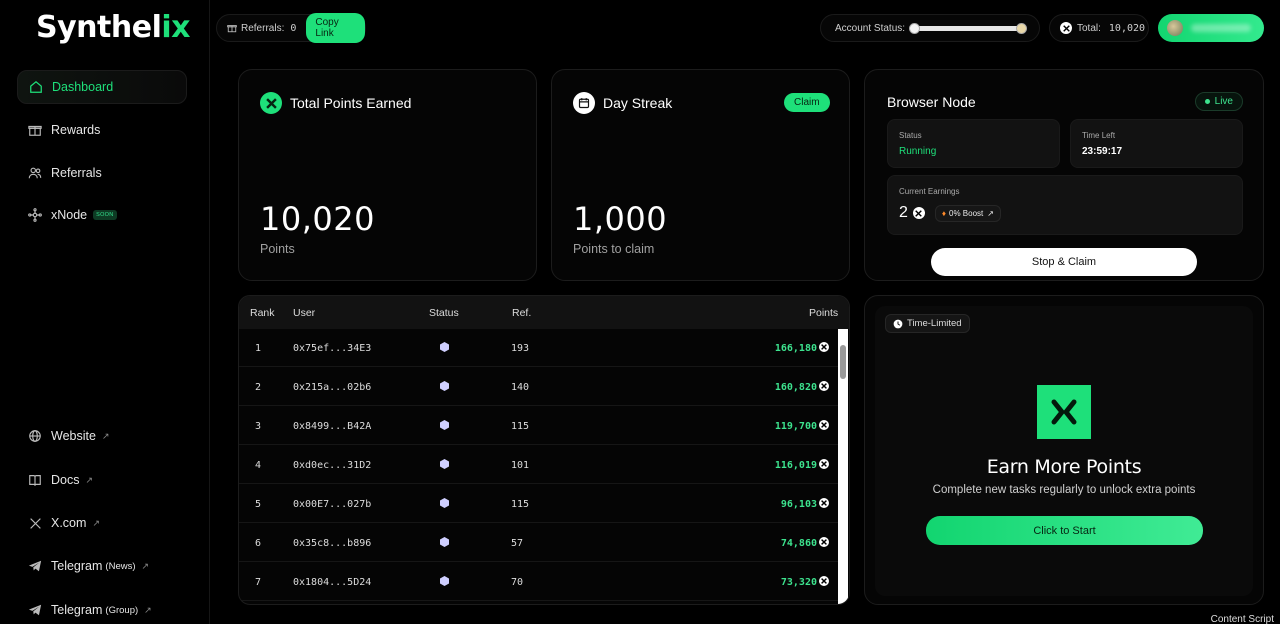  I want to click on clock-icon, so click(898, 324).